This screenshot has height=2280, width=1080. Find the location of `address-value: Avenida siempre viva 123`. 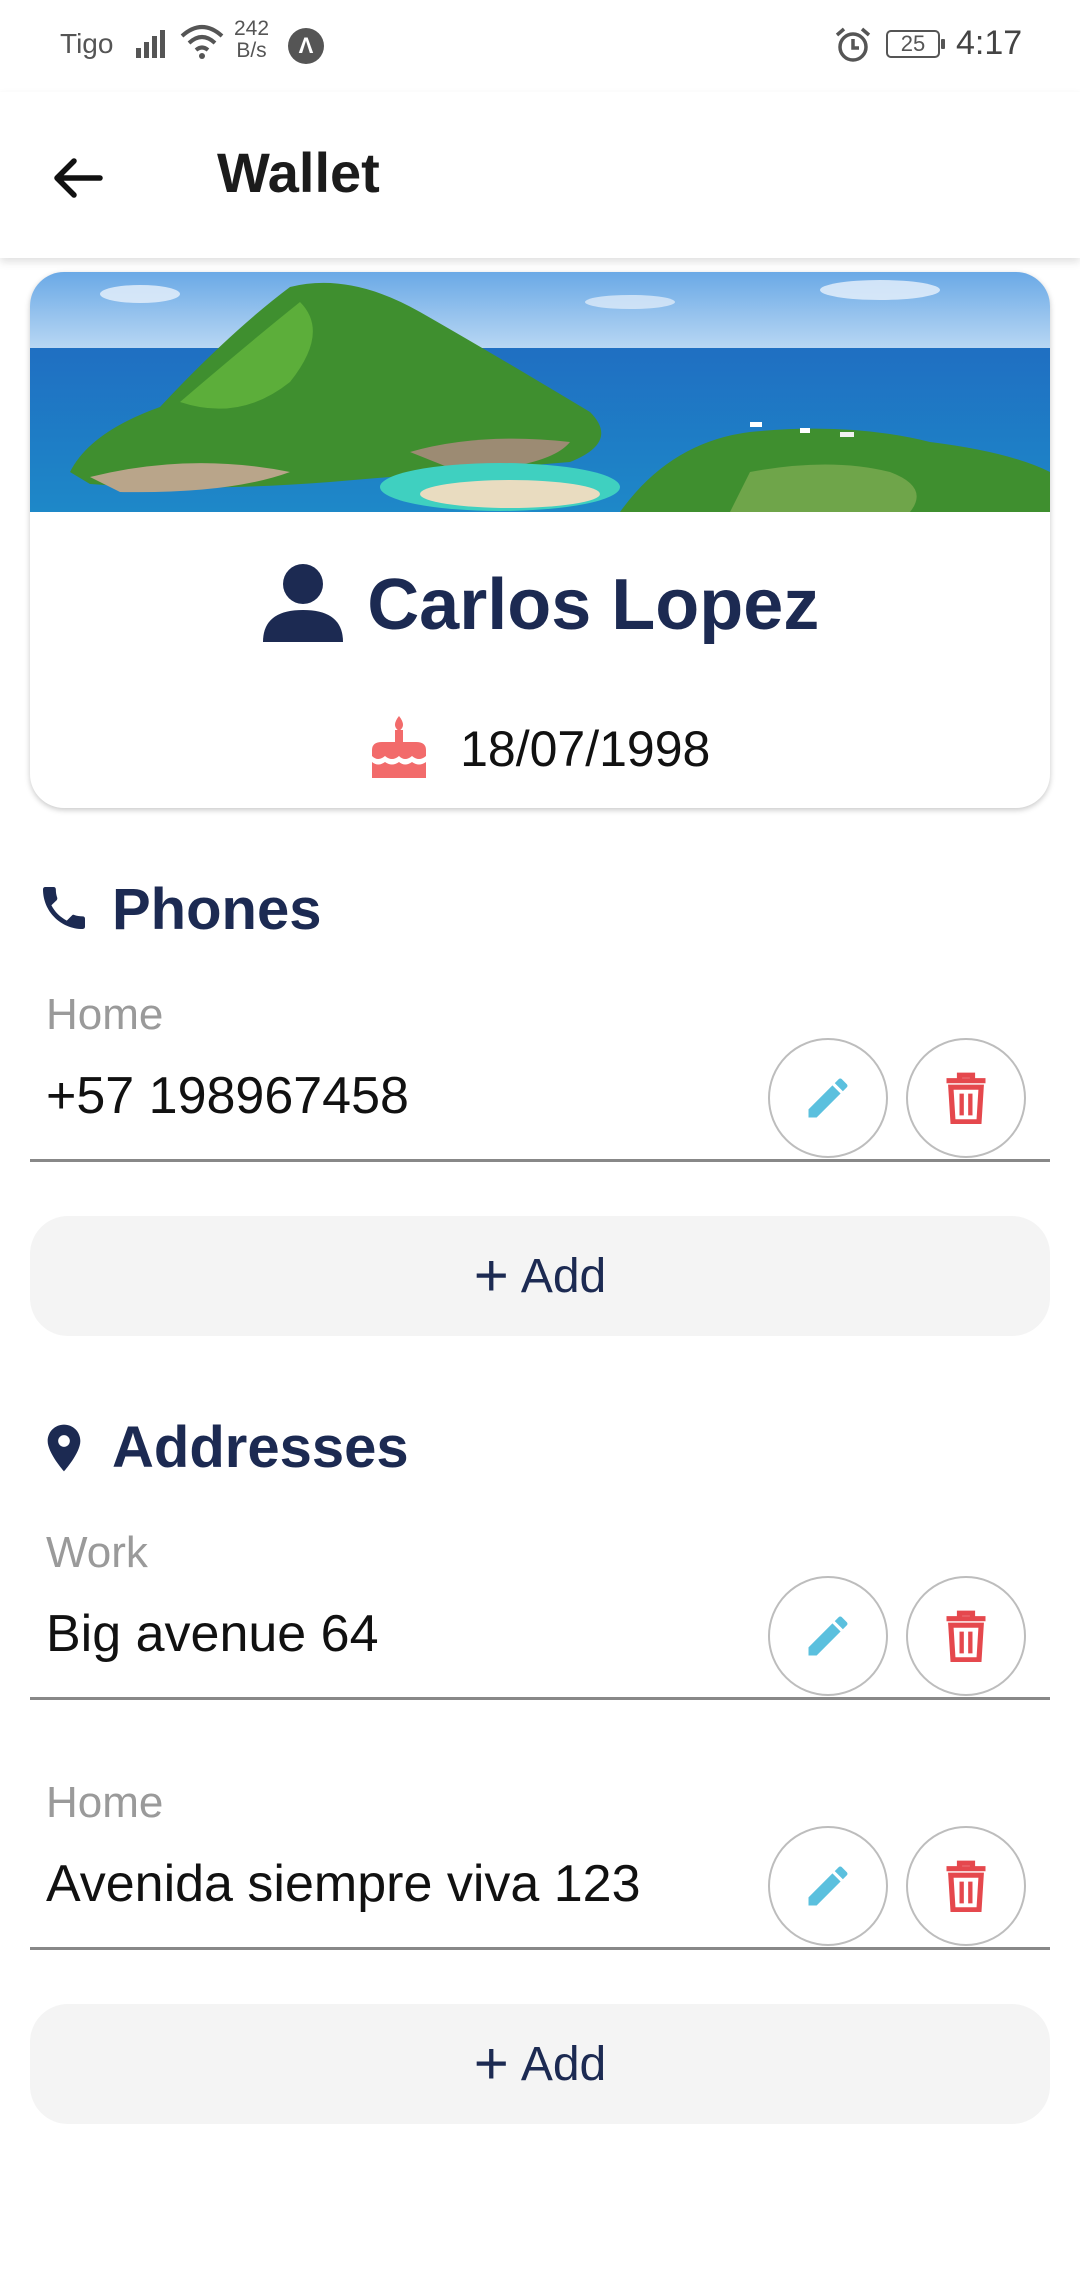

address-value: Avenida siempre viva 123 is located at coordinates (343, 1884).